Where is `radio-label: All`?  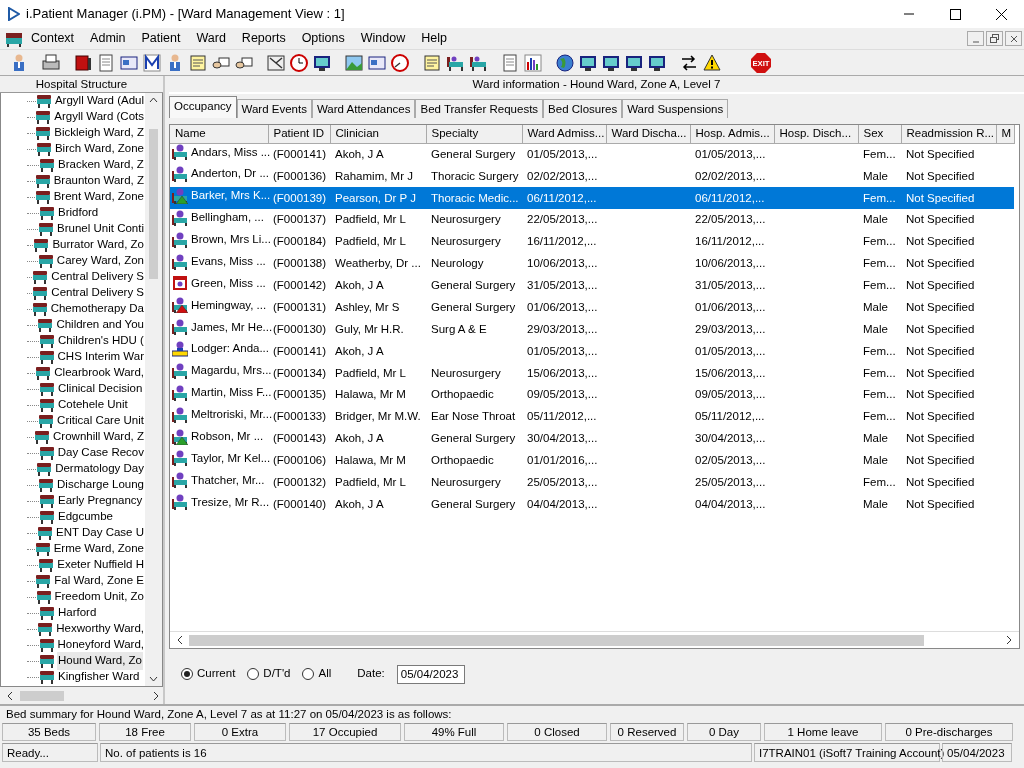 radio-label: All is located at coordinates (325, 674).